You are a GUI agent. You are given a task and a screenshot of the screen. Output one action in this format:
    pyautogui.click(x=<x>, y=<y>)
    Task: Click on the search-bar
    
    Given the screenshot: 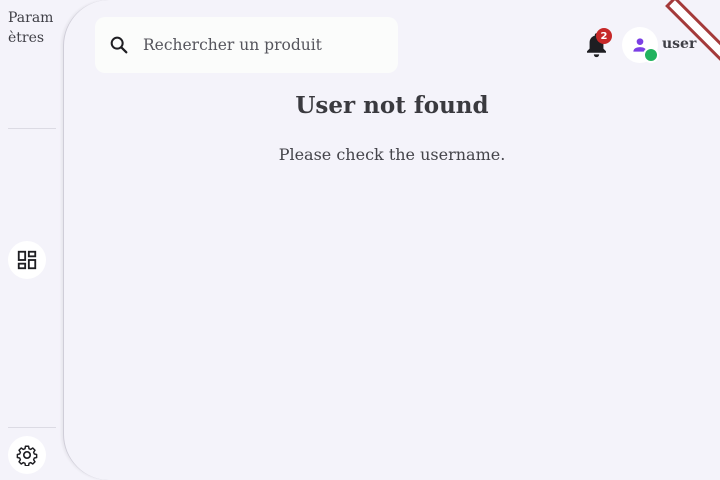 What is the action you would take?
    pyautogui.click(x=246, y=45)
    